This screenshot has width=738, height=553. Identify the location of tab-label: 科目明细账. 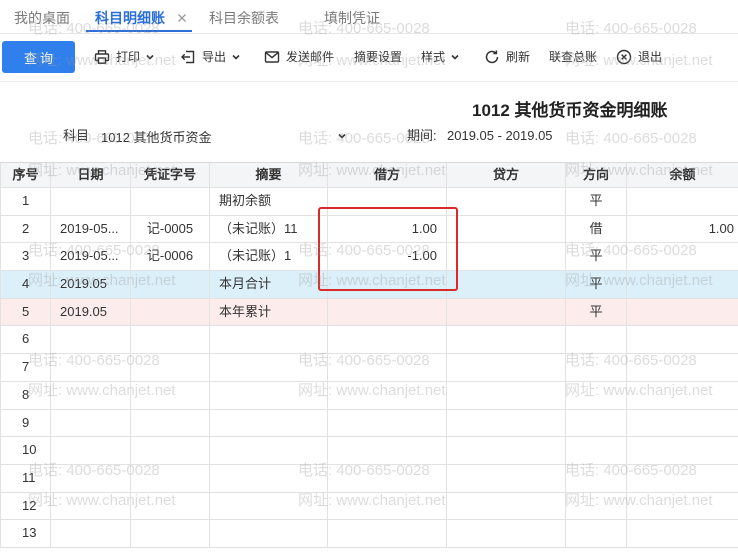
(130, 18).